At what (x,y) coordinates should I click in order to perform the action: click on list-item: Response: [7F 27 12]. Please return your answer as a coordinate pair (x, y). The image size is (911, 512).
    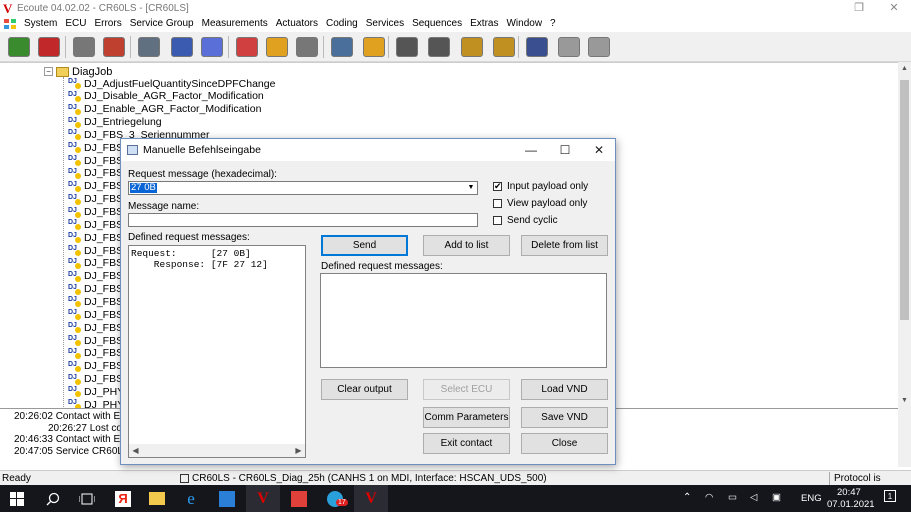
    Looking at the image, I should click on (199, 264).